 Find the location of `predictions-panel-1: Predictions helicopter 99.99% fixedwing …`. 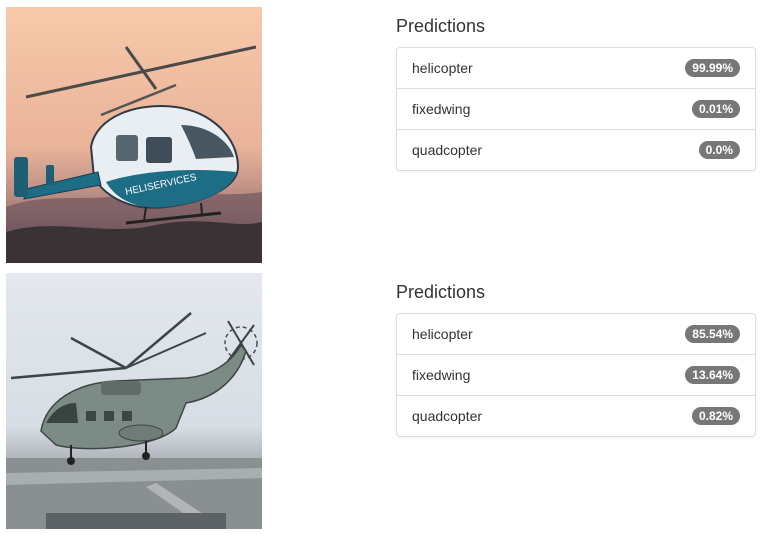

predictions-panel-1: Predictions helicopter 99.99% fixedwing … is located at coordinates (576, 93).